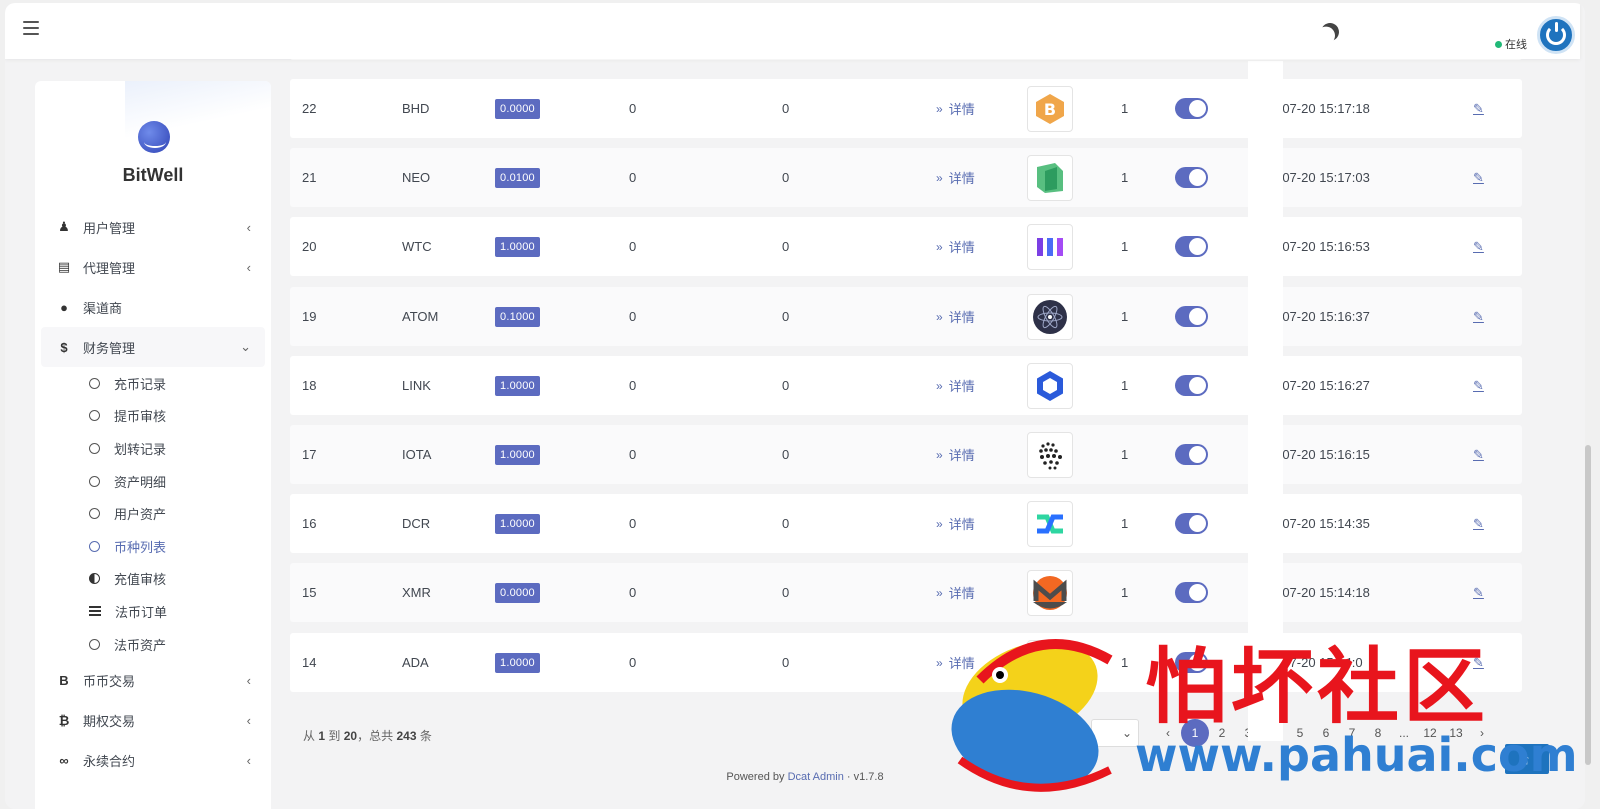 Image resolution: width=1600 pixels, height=809 pixels. What do you see at coordinates (1222, 733) in the screenshot?
I see `pagination-page-button: 2` at bounding box center [1222, 733].